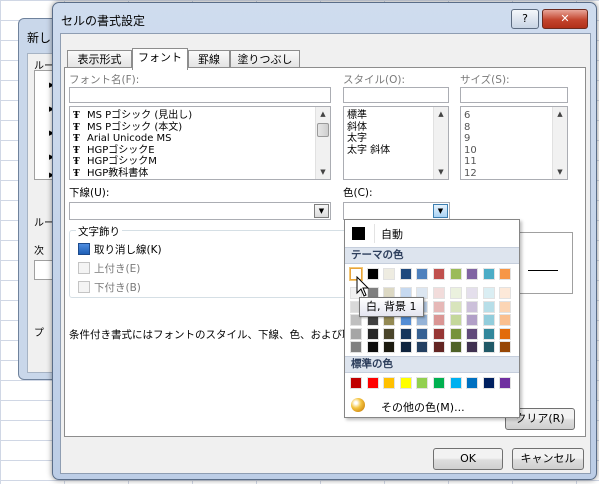  I want to click on style-list-item: 太字 斜体, so click(389, 151).